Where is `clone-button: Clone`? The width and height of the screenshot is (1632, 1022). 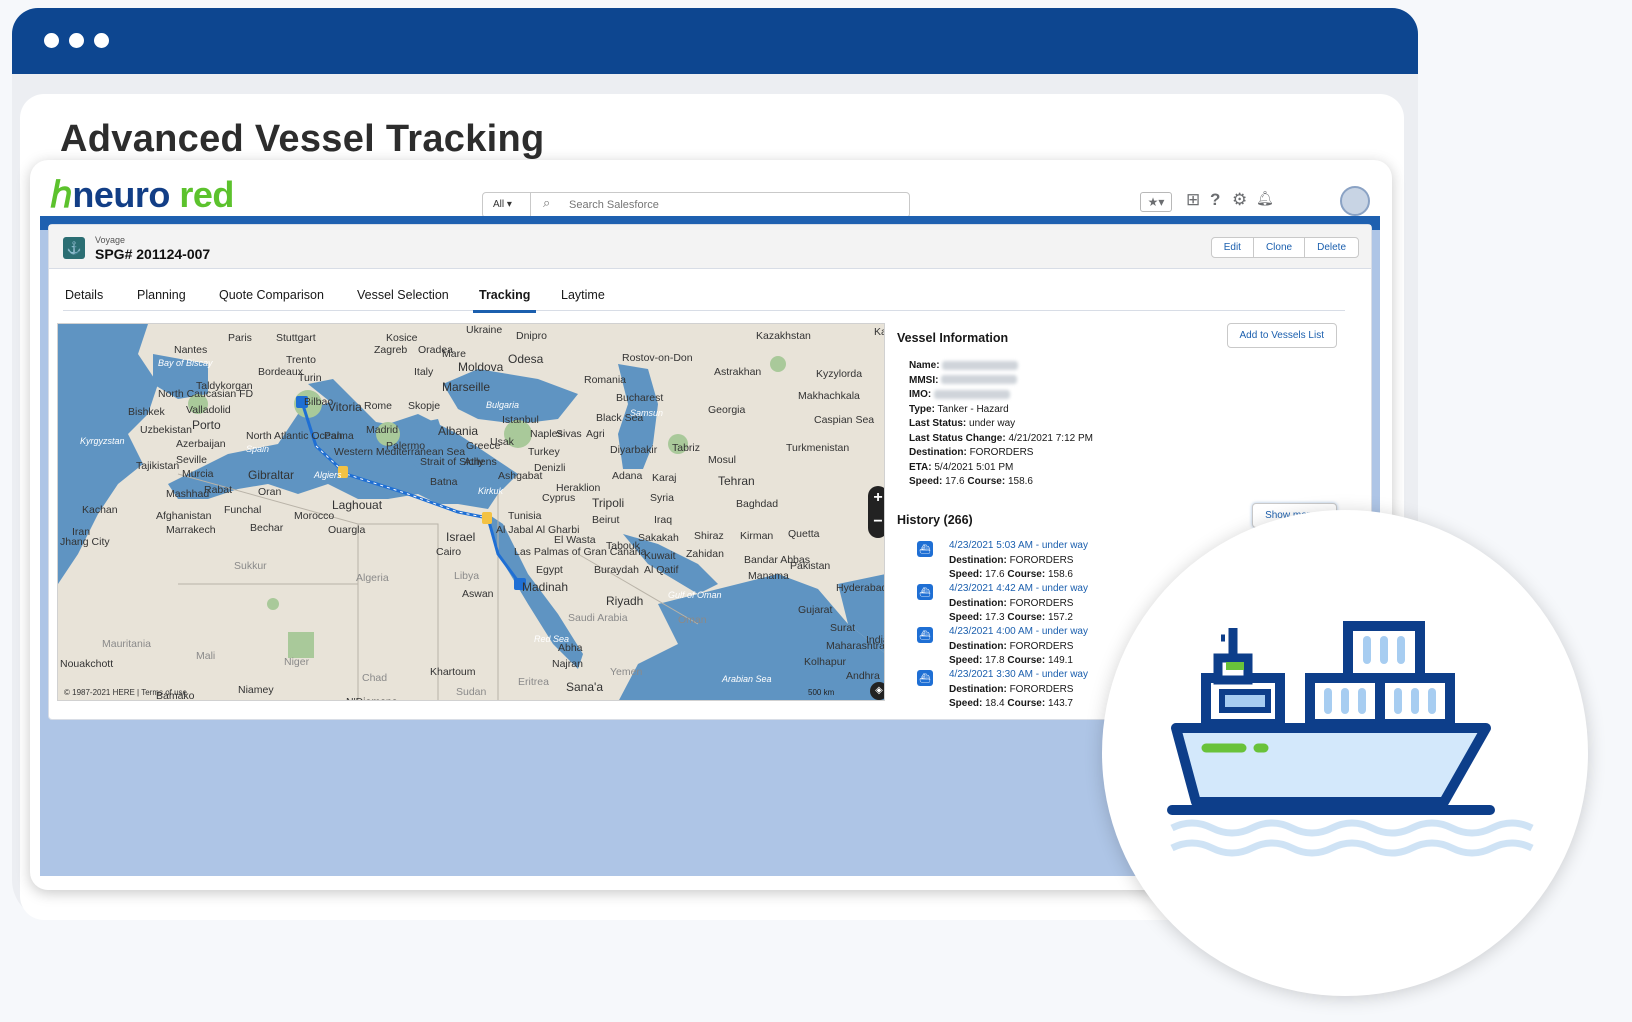 clone-button: Clone is located at coordinates (1280, 247).